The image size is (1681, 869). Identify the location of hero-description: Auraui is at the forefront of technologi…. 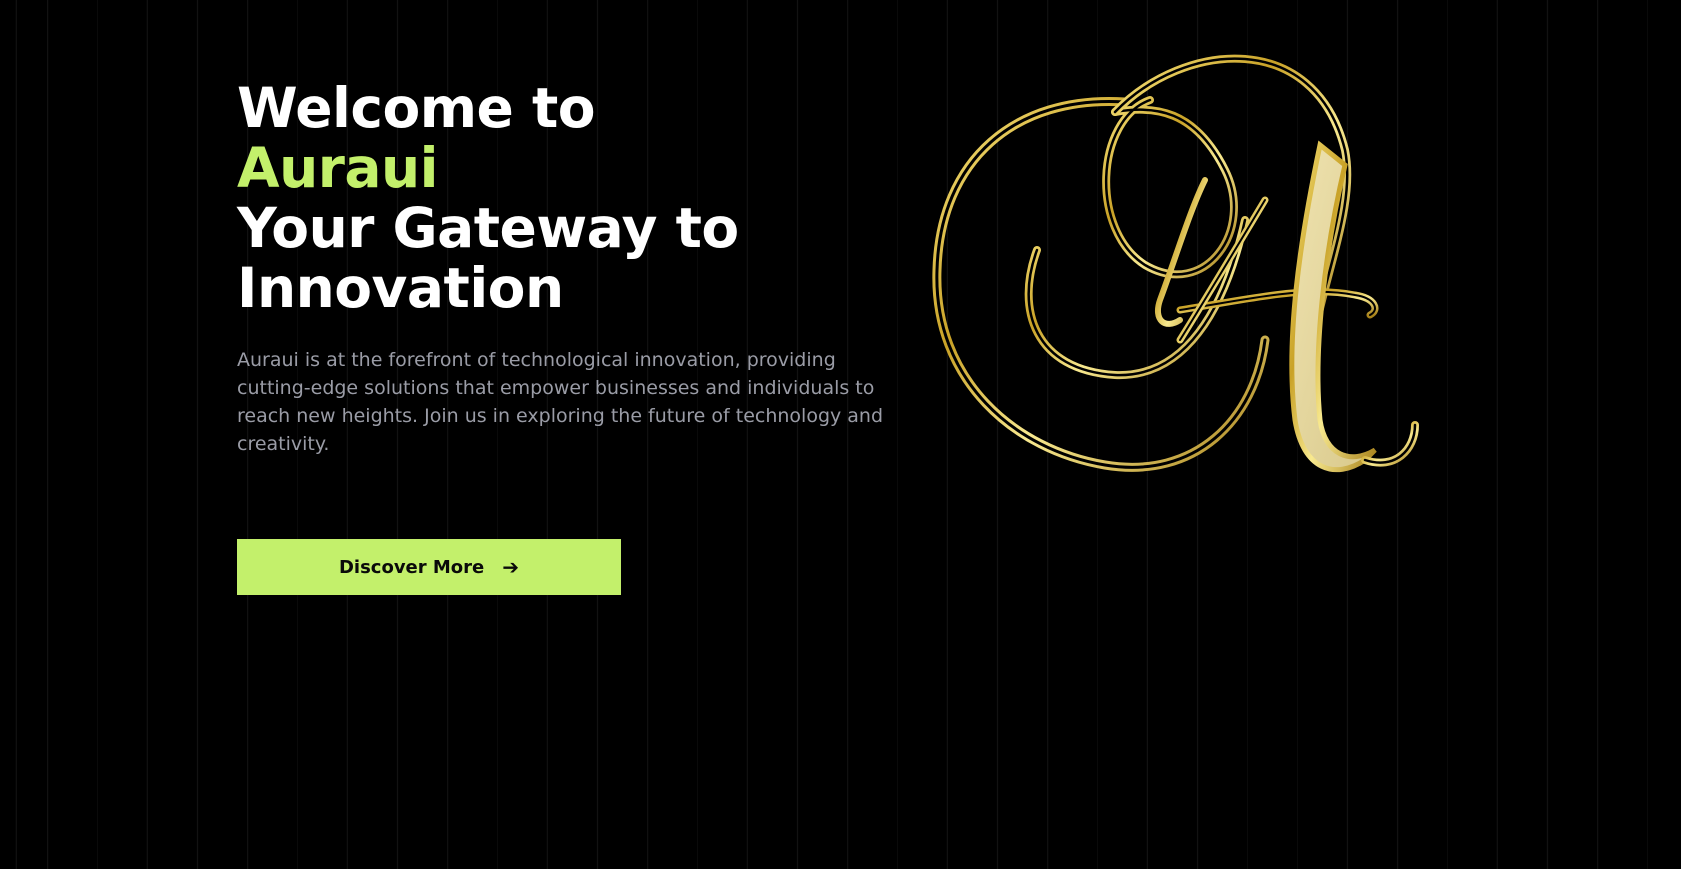
(560, 402).